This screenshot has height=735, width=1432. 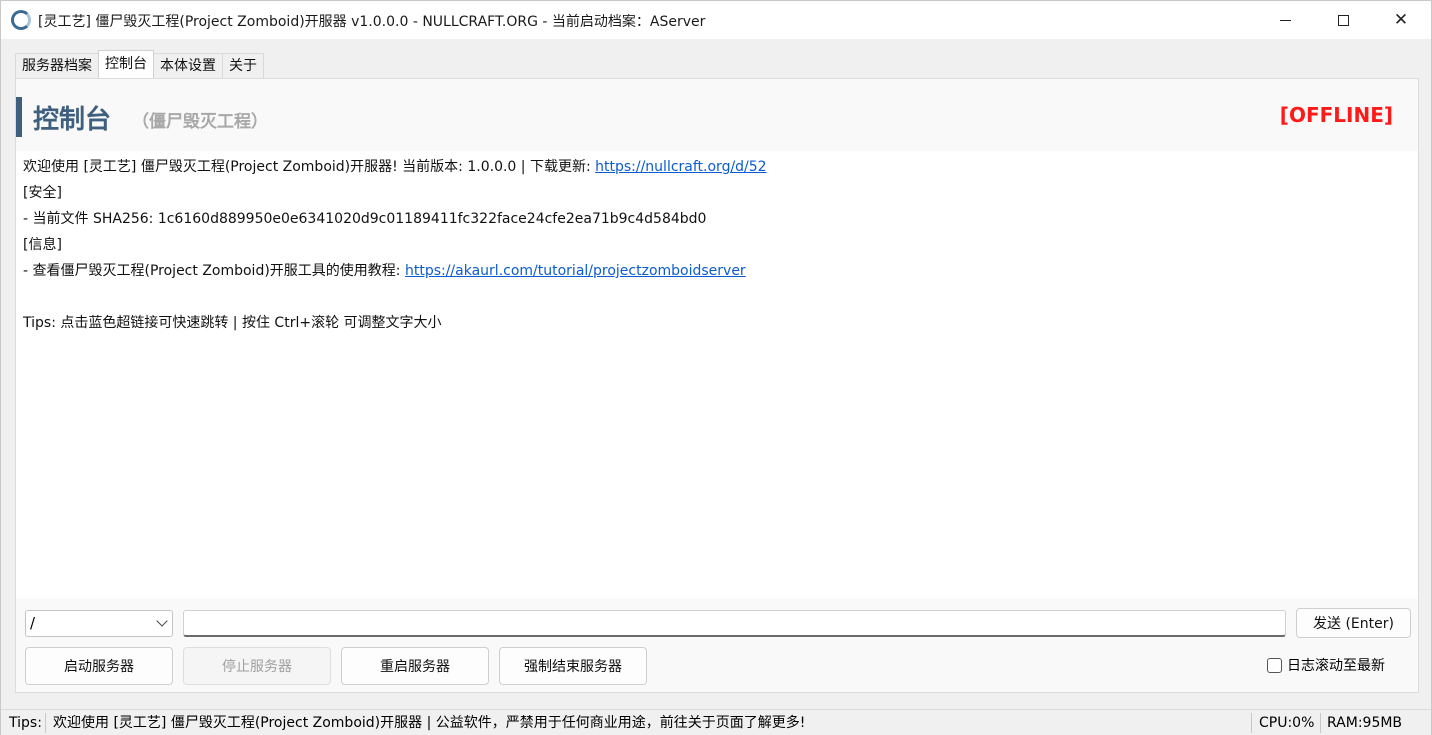 What do you see at coordinates (126, 64) in the screenshot?
I see `tab-console: 控制台` at bounding box center [126, 64].